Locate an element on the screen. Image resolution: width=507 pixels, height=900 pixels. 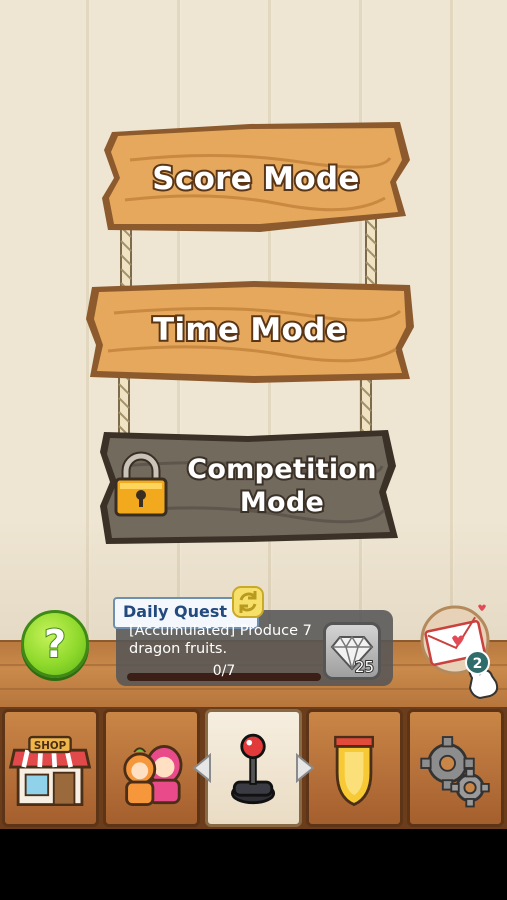
time-mode-label: Time Mode is located at coordinates (250, 330).